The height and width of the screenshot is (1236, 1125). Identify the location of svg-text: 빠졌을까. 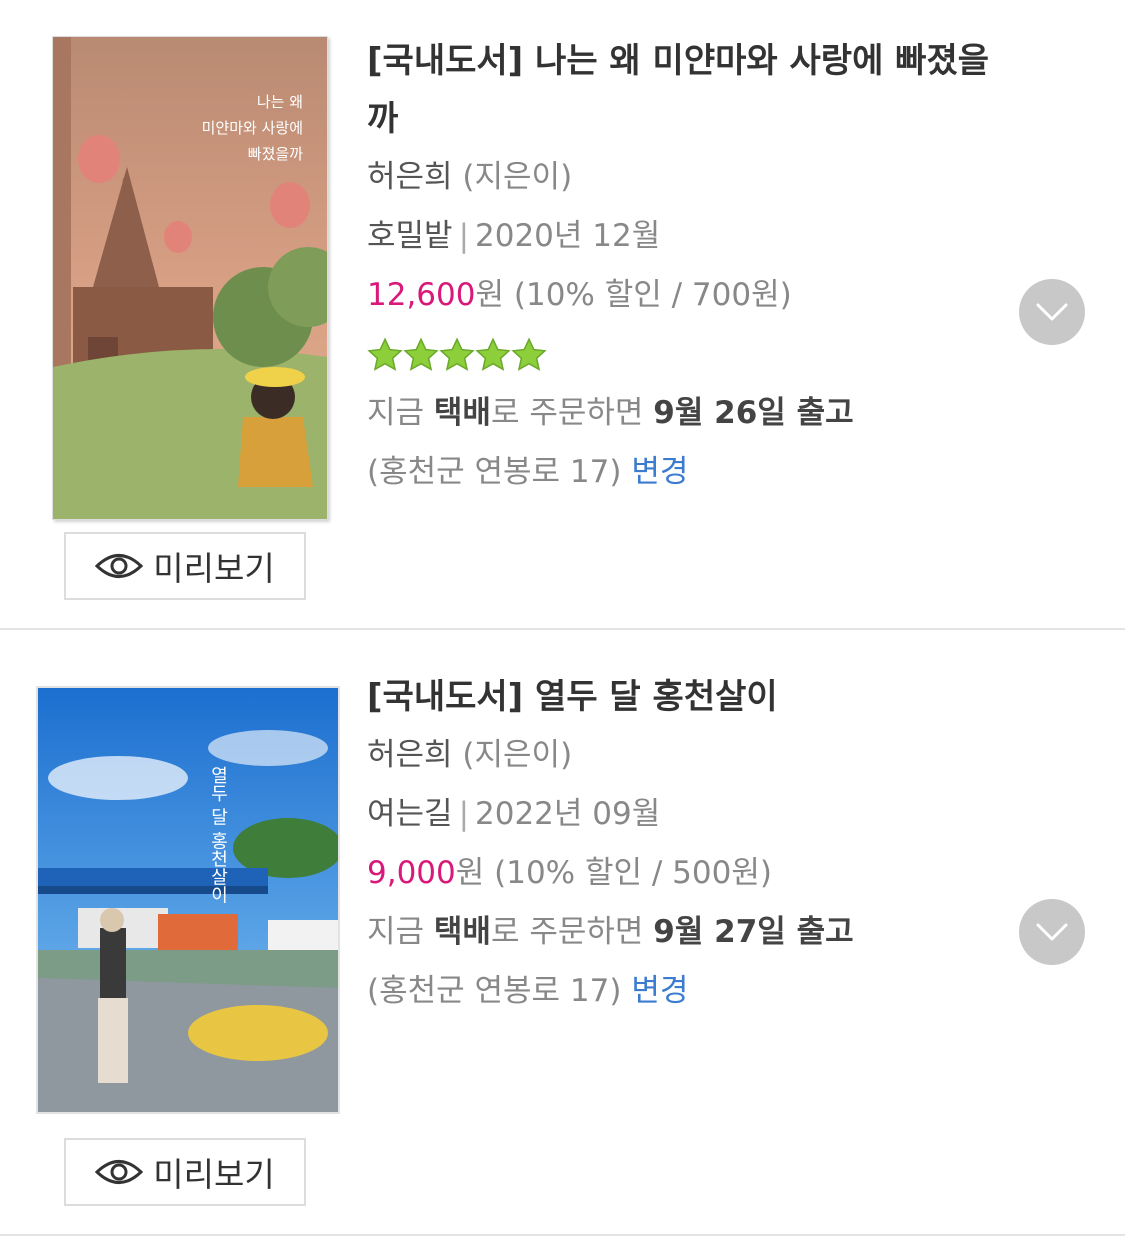
(275, 154).